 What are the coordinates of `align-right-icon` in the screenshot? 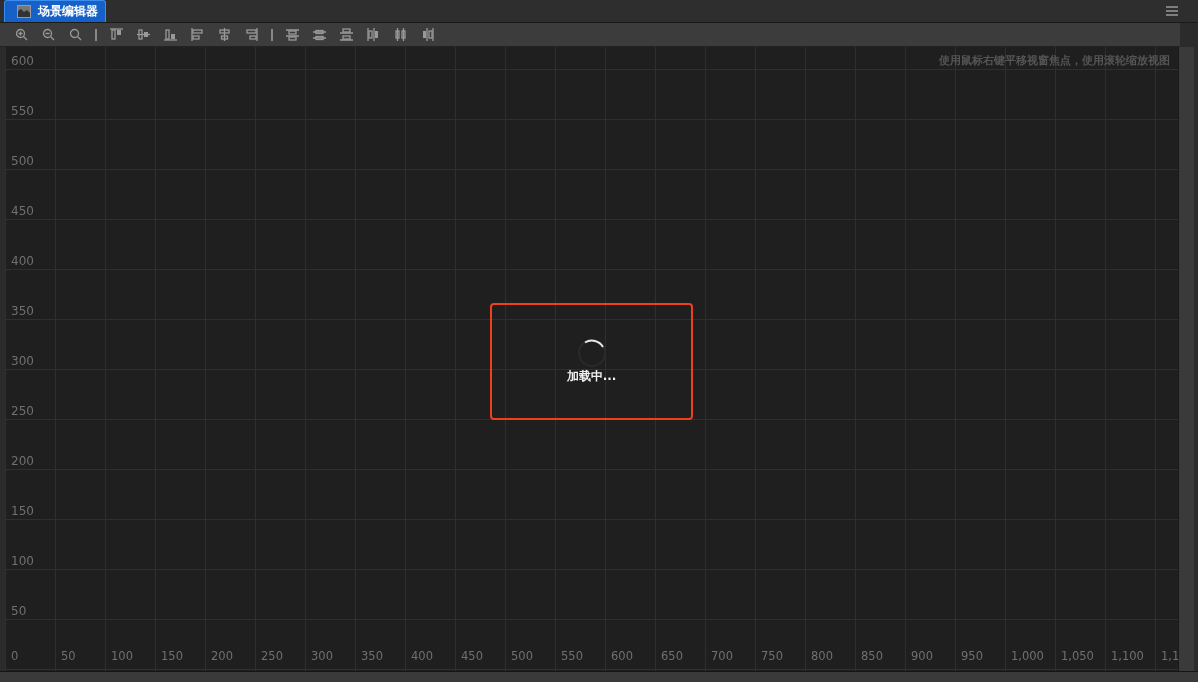 It's located at (251, 34).